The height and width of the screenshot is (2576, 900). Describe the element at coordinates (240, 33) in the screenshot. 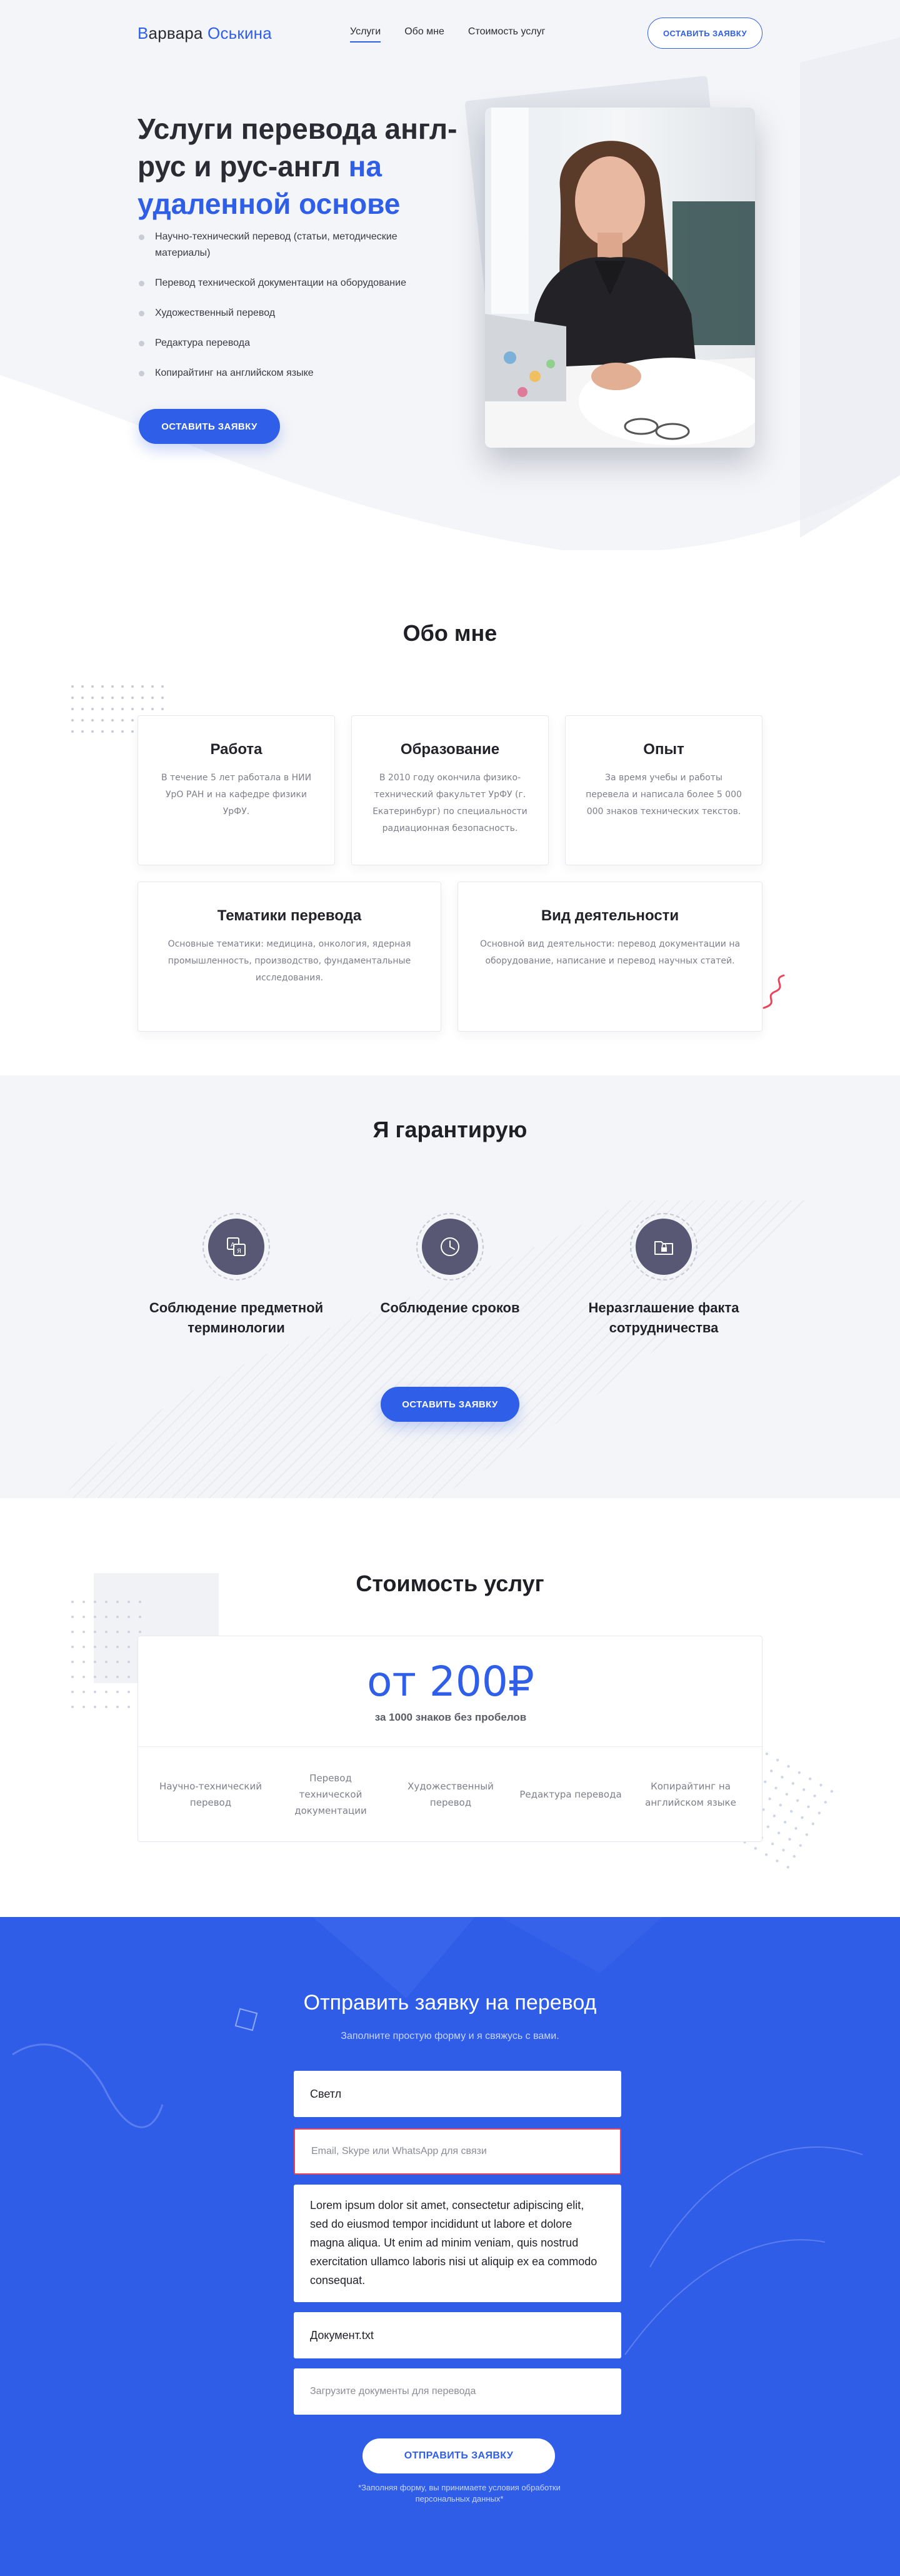

I see `logo-last-name: Оськина` at that location.